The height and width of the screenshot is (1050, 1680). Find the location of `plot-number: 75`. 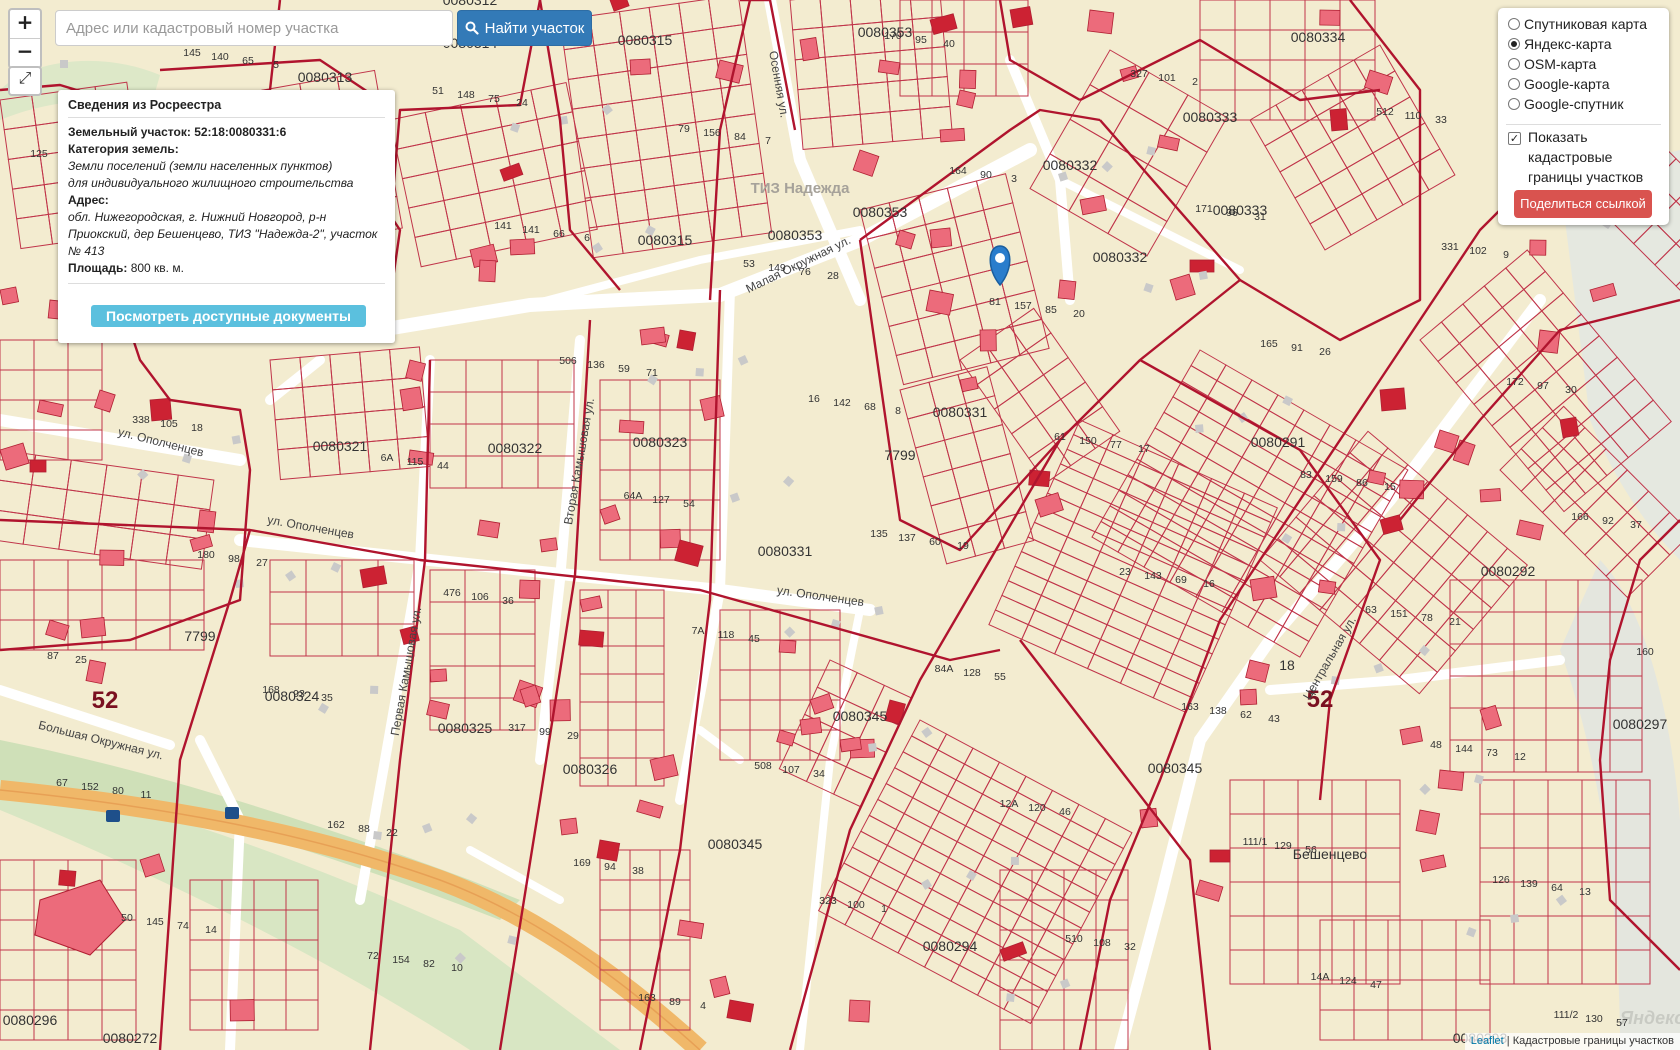

plot-number: 75 is located at coordinates (494, 99).